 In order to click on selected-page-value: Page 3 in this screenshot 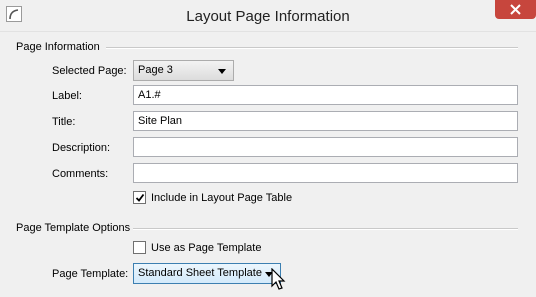, I will do `click(155, 70)`.